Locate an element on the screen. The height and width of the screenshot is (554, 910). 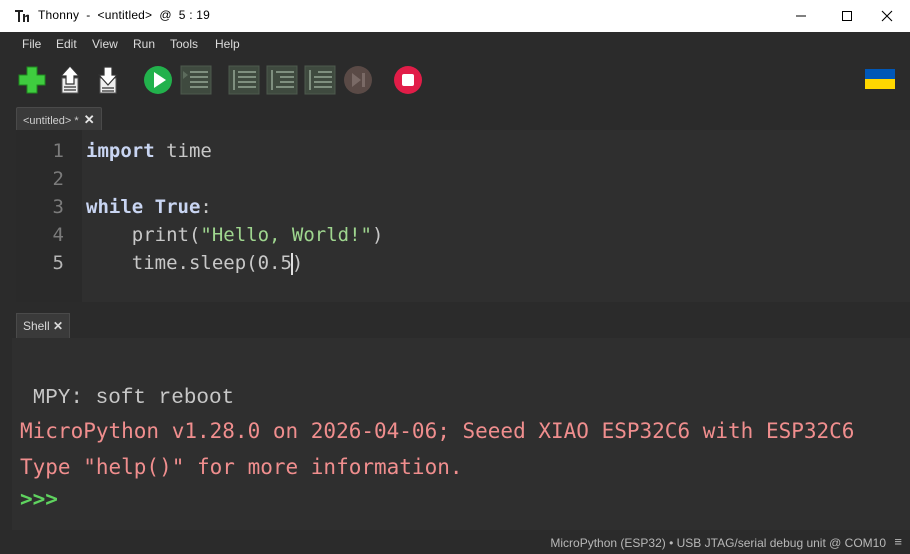
menu-view: View is located at coordinates (105, 44).